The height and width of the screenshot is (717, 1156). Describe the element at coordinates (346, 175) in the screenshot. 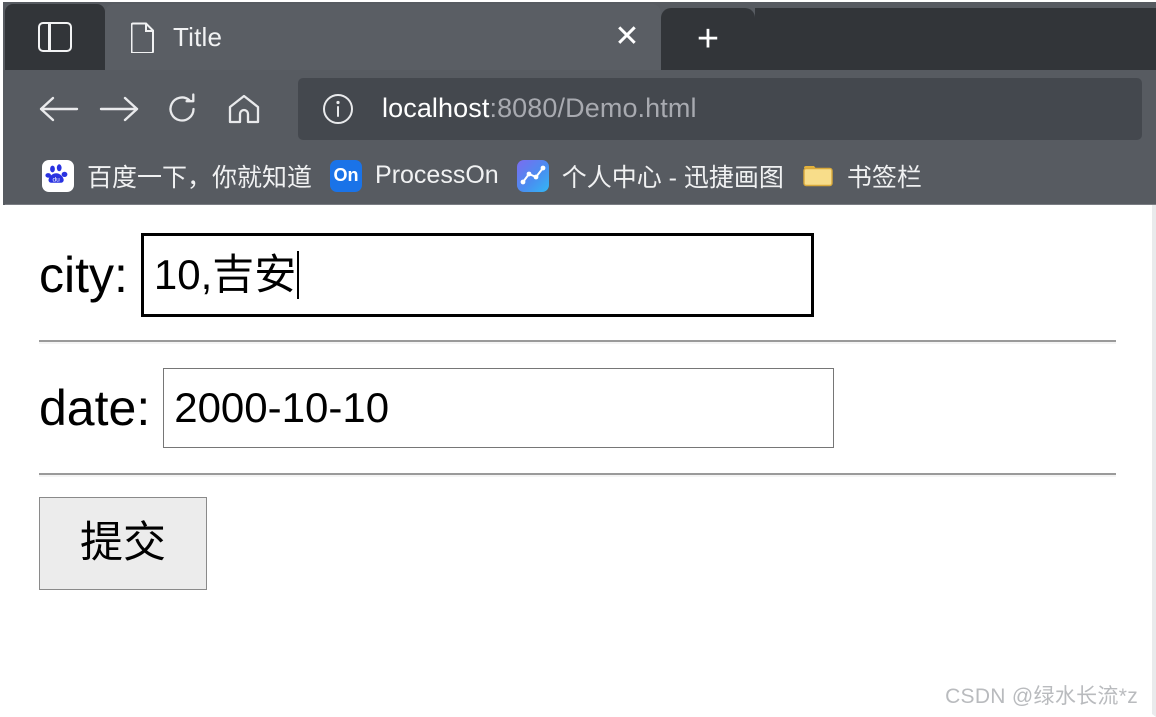

I see `processon-icon: On` at that location.